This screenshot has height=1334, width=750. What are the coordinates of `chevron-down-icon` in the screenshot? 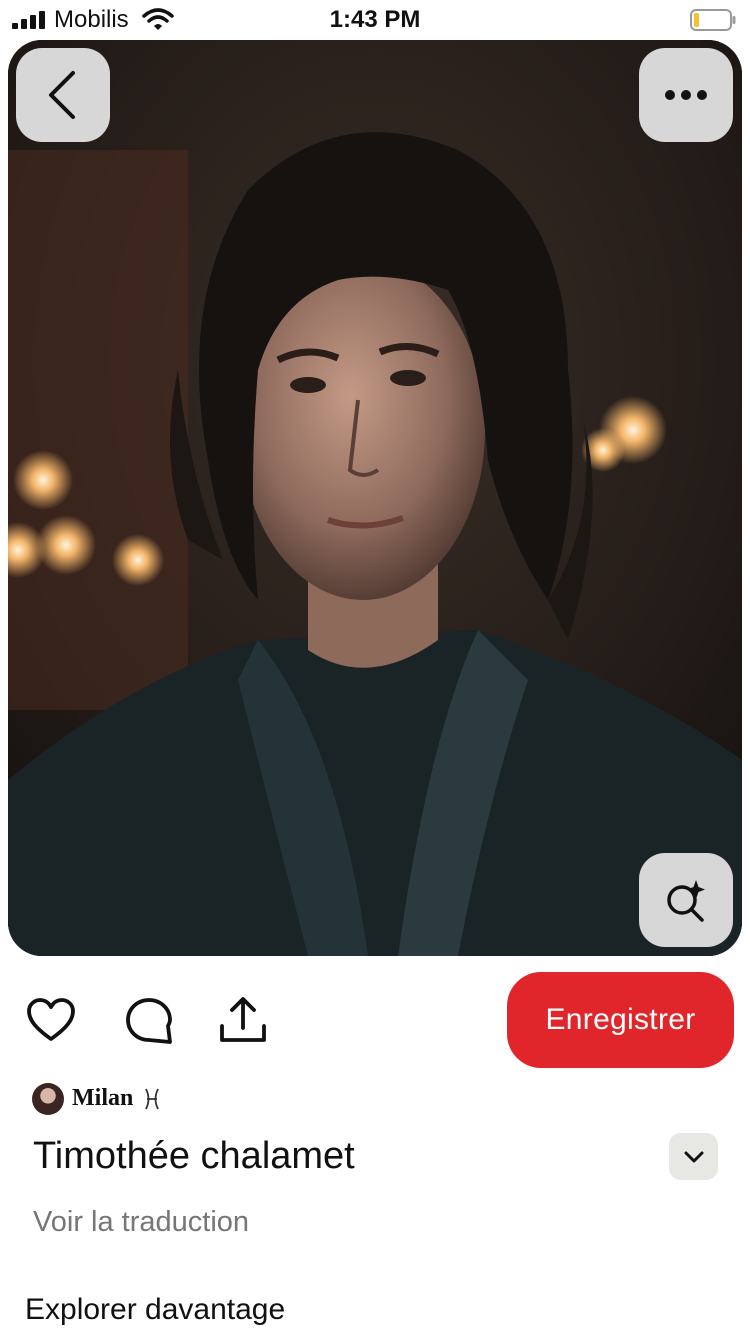 It's located at (693, 1156).